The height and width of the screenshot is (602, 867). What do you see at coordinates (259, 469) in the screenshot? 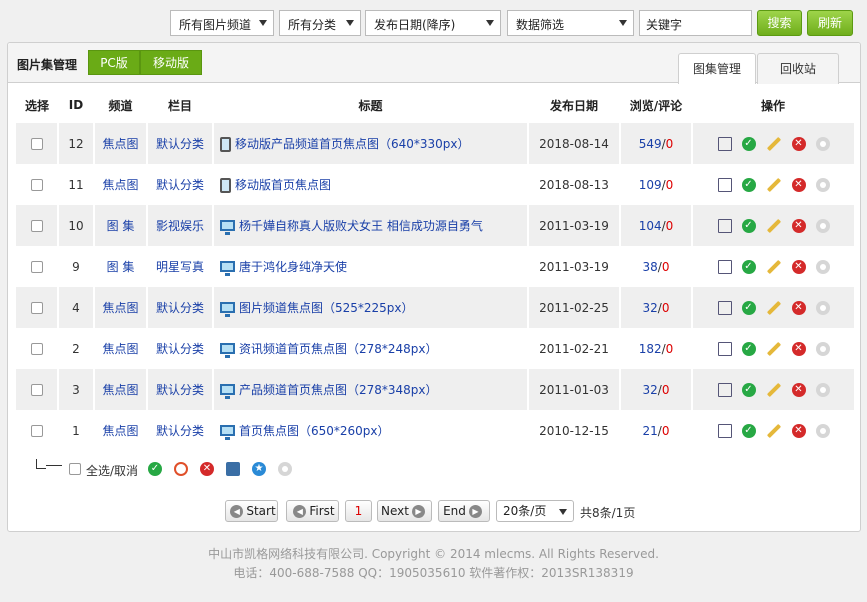
I see `bulk-recommend-icon: ★` at bounding box center [259, 469].